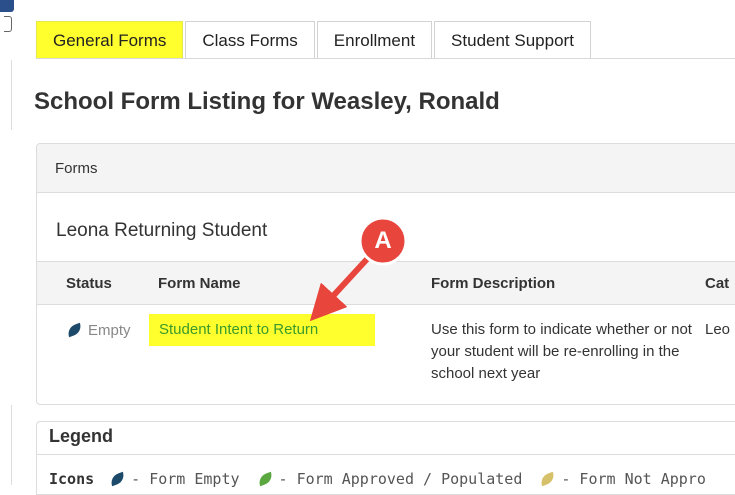 This screenshot has width=735, height=495. What do you see at coordinates (386, 168) in the screenshot?
I see `forms-panel-header: Forms` at bounding box center [386, 168].